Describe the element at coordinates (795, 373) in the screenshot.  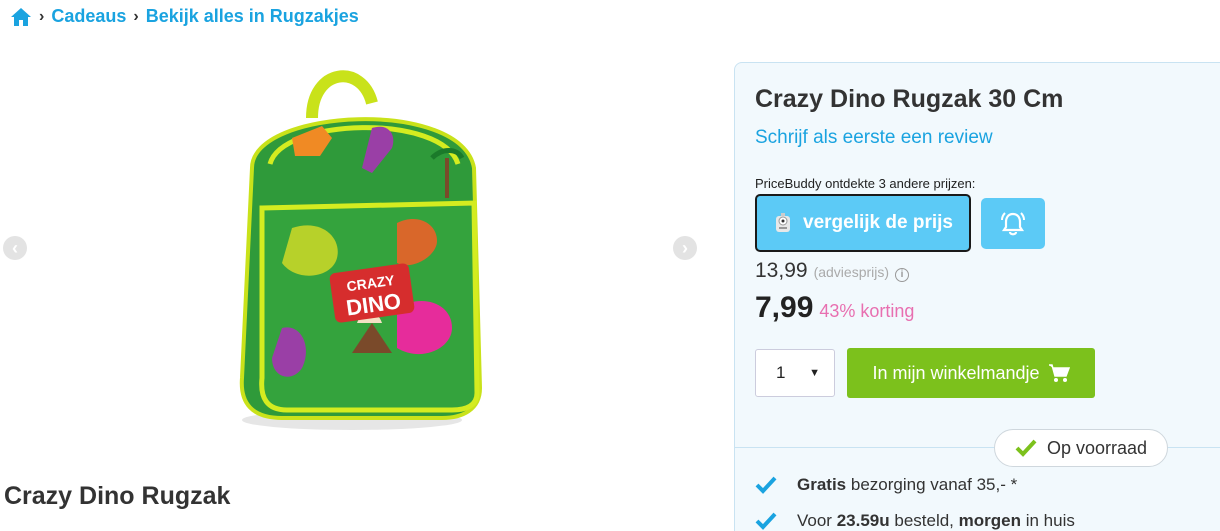
I see `quantity-select: 1 ▼` at that location.